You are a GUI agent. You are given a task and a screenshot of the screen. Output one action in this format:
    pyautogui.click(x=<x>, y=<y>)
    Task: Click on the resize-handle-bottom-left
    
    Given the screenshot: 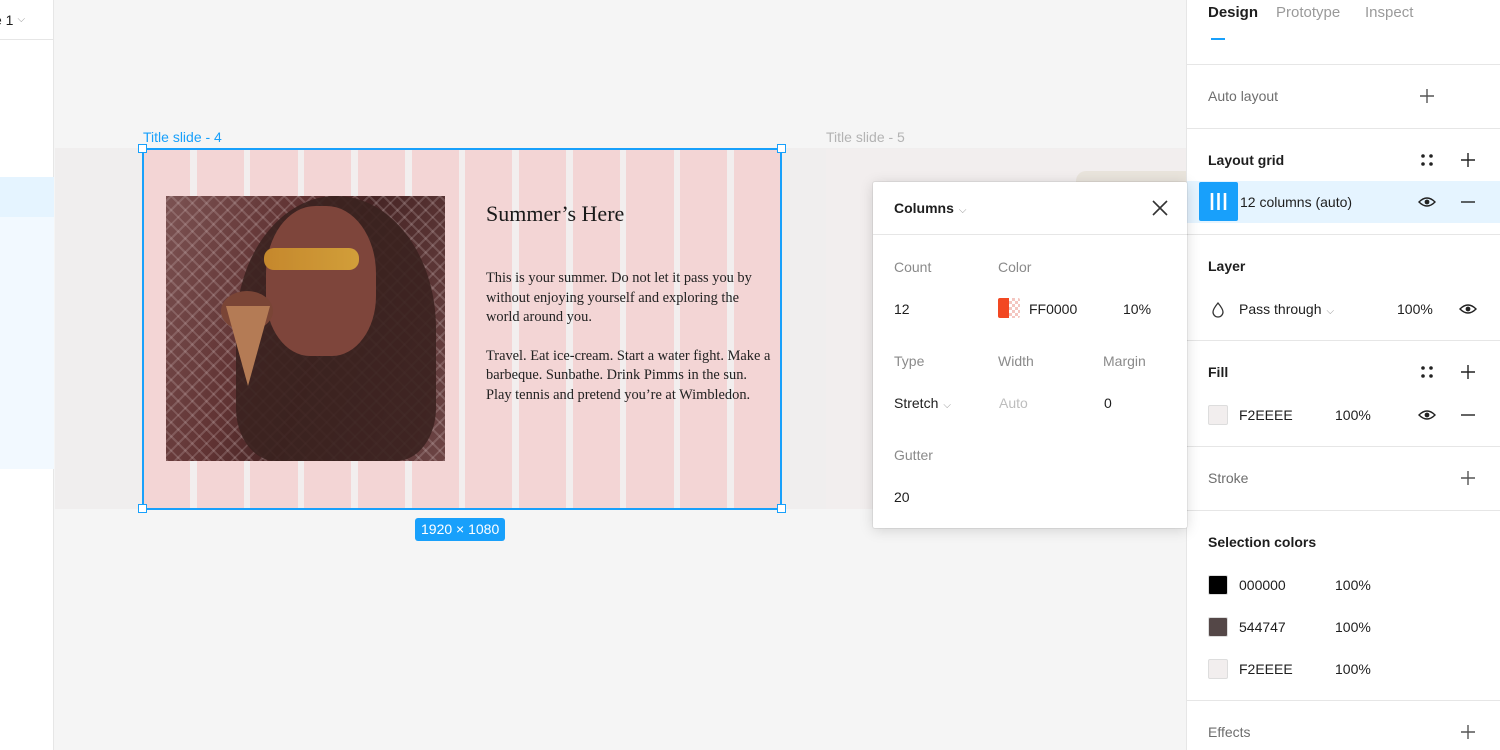 What is the action you would take?
    pyautogui.click(x=142, y=508)
    